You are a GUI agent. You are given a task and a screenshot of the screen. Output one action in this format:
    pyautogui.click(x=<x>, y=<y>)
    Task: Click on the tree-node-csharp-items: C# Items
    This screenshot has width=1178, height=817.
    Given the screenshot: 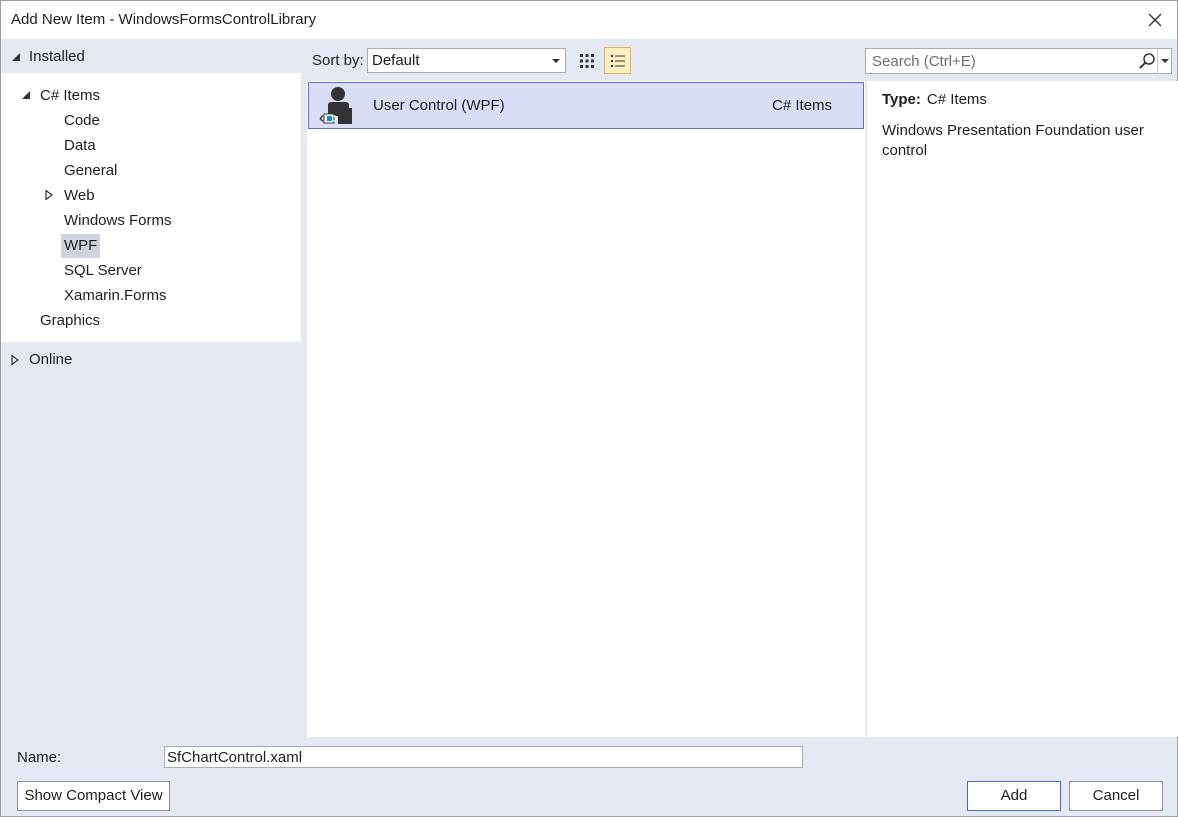 What is the action you would take?
    pyautogui.click(x=70, y=96)
    